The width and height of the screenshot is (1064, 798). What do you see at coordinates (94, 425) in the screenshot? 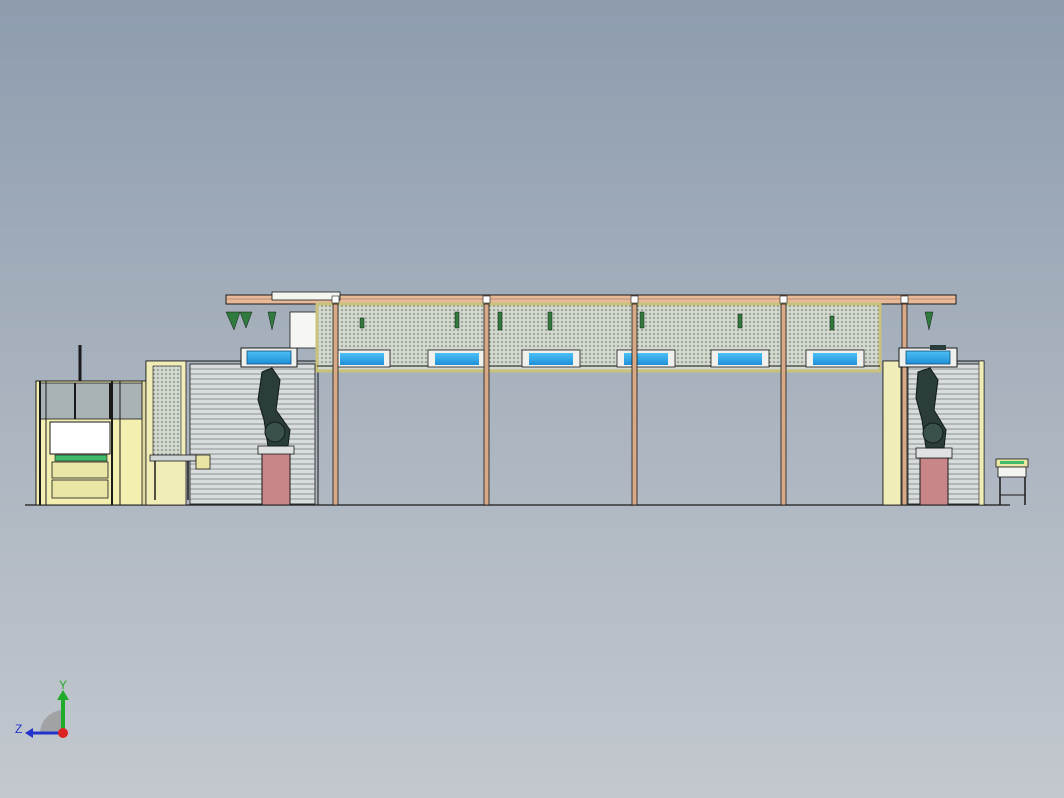
I see `left-press-machine` at bounding box center [94, 425].